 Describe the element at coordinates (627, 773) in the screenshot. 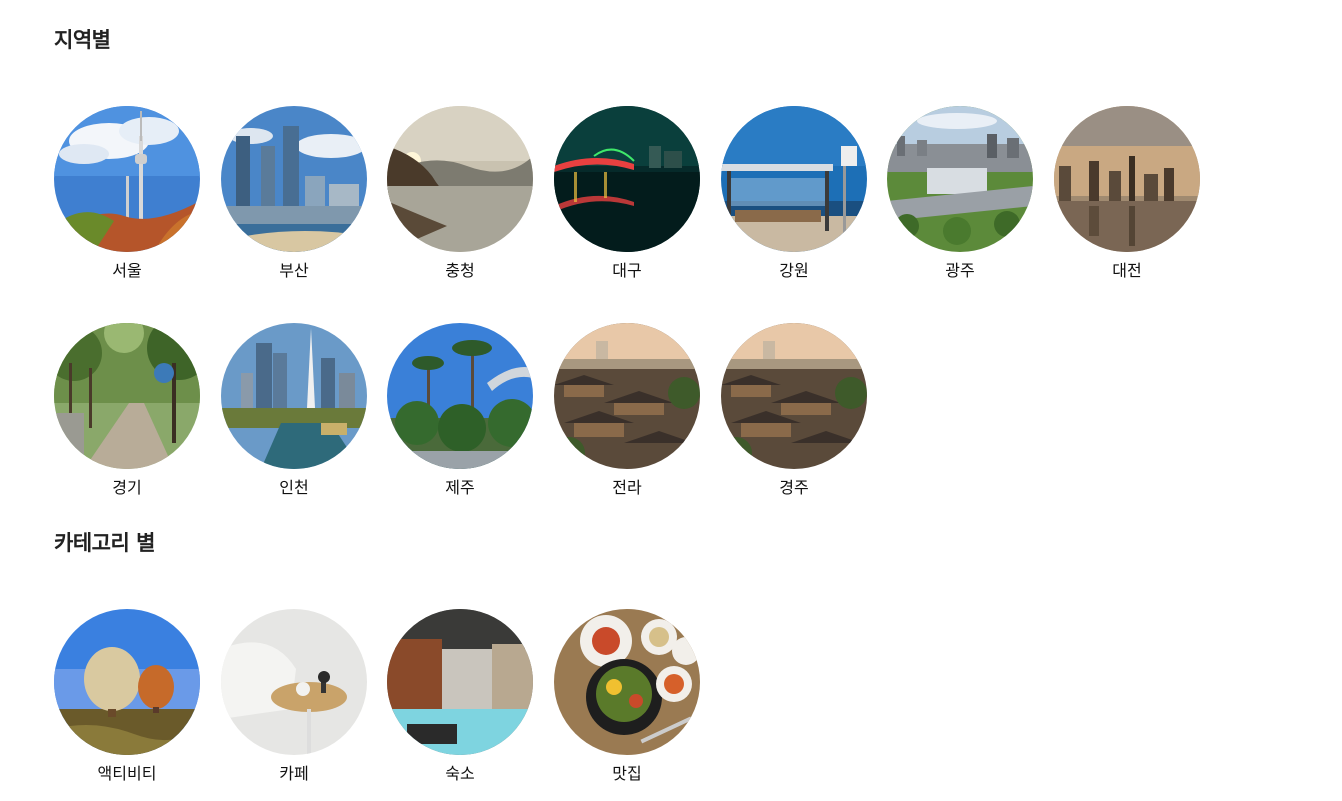

I see `category-label: 맛집` at that location.